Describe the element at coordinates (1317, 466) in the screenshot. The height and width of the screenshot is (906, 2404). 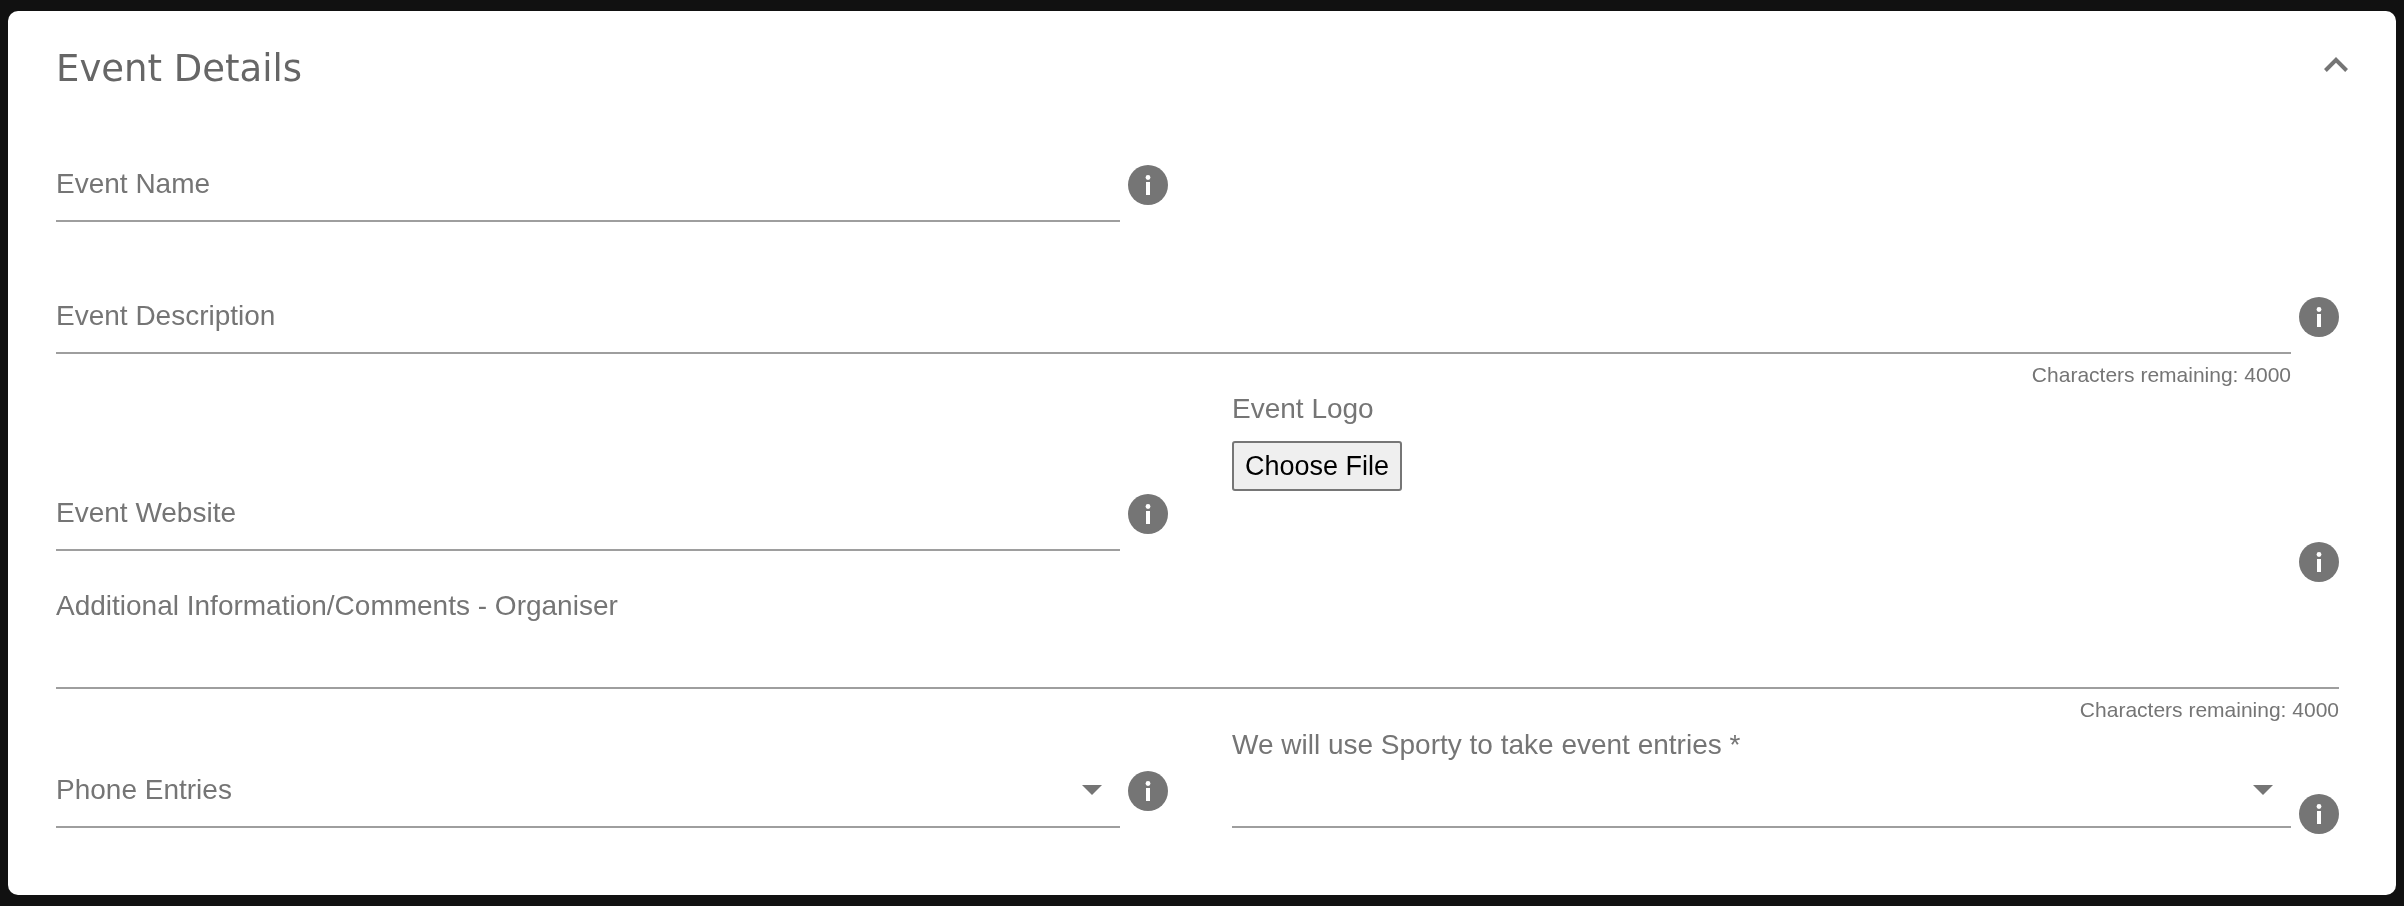
I see `choose-file-button: Choose File` at that location.